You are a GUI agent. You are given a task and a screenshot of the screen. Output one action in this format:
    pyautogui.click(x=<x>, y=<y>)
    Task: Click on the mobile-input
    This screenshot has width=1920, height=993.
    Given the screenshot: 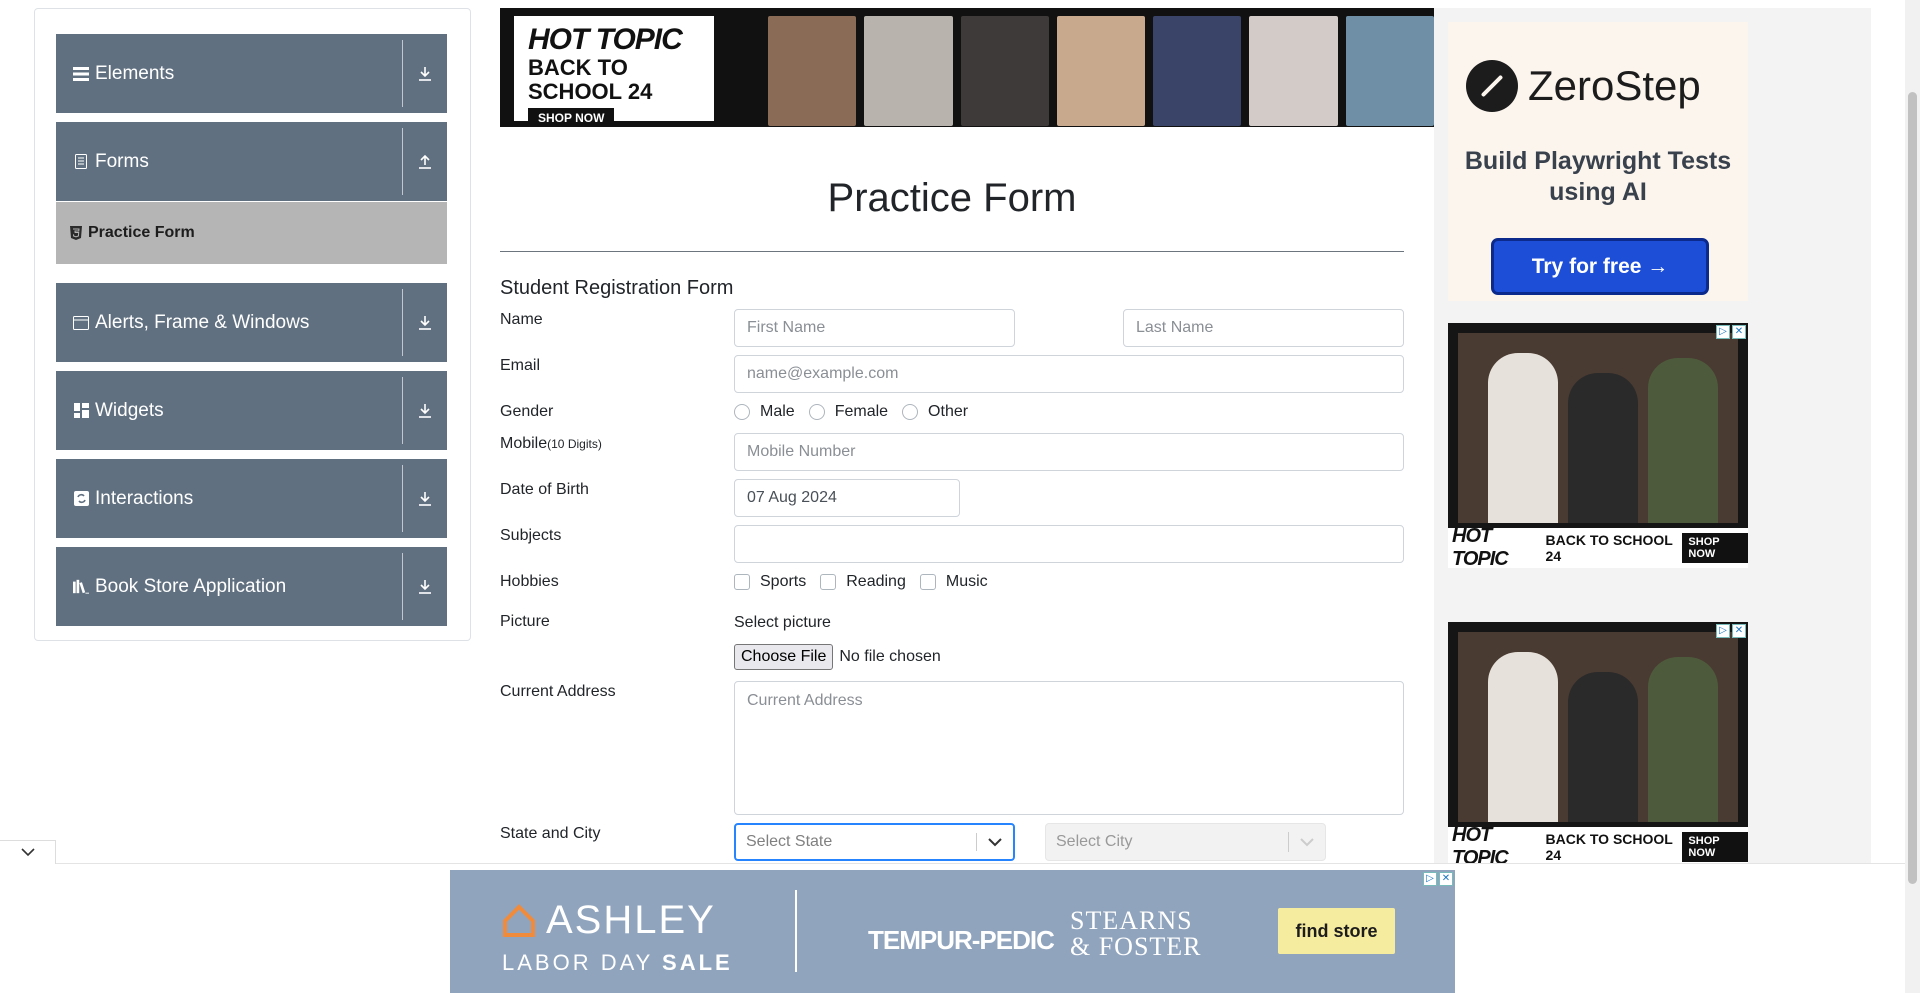 What is the action you would take?
    pyautogui.click(x=1069, y=452)
    